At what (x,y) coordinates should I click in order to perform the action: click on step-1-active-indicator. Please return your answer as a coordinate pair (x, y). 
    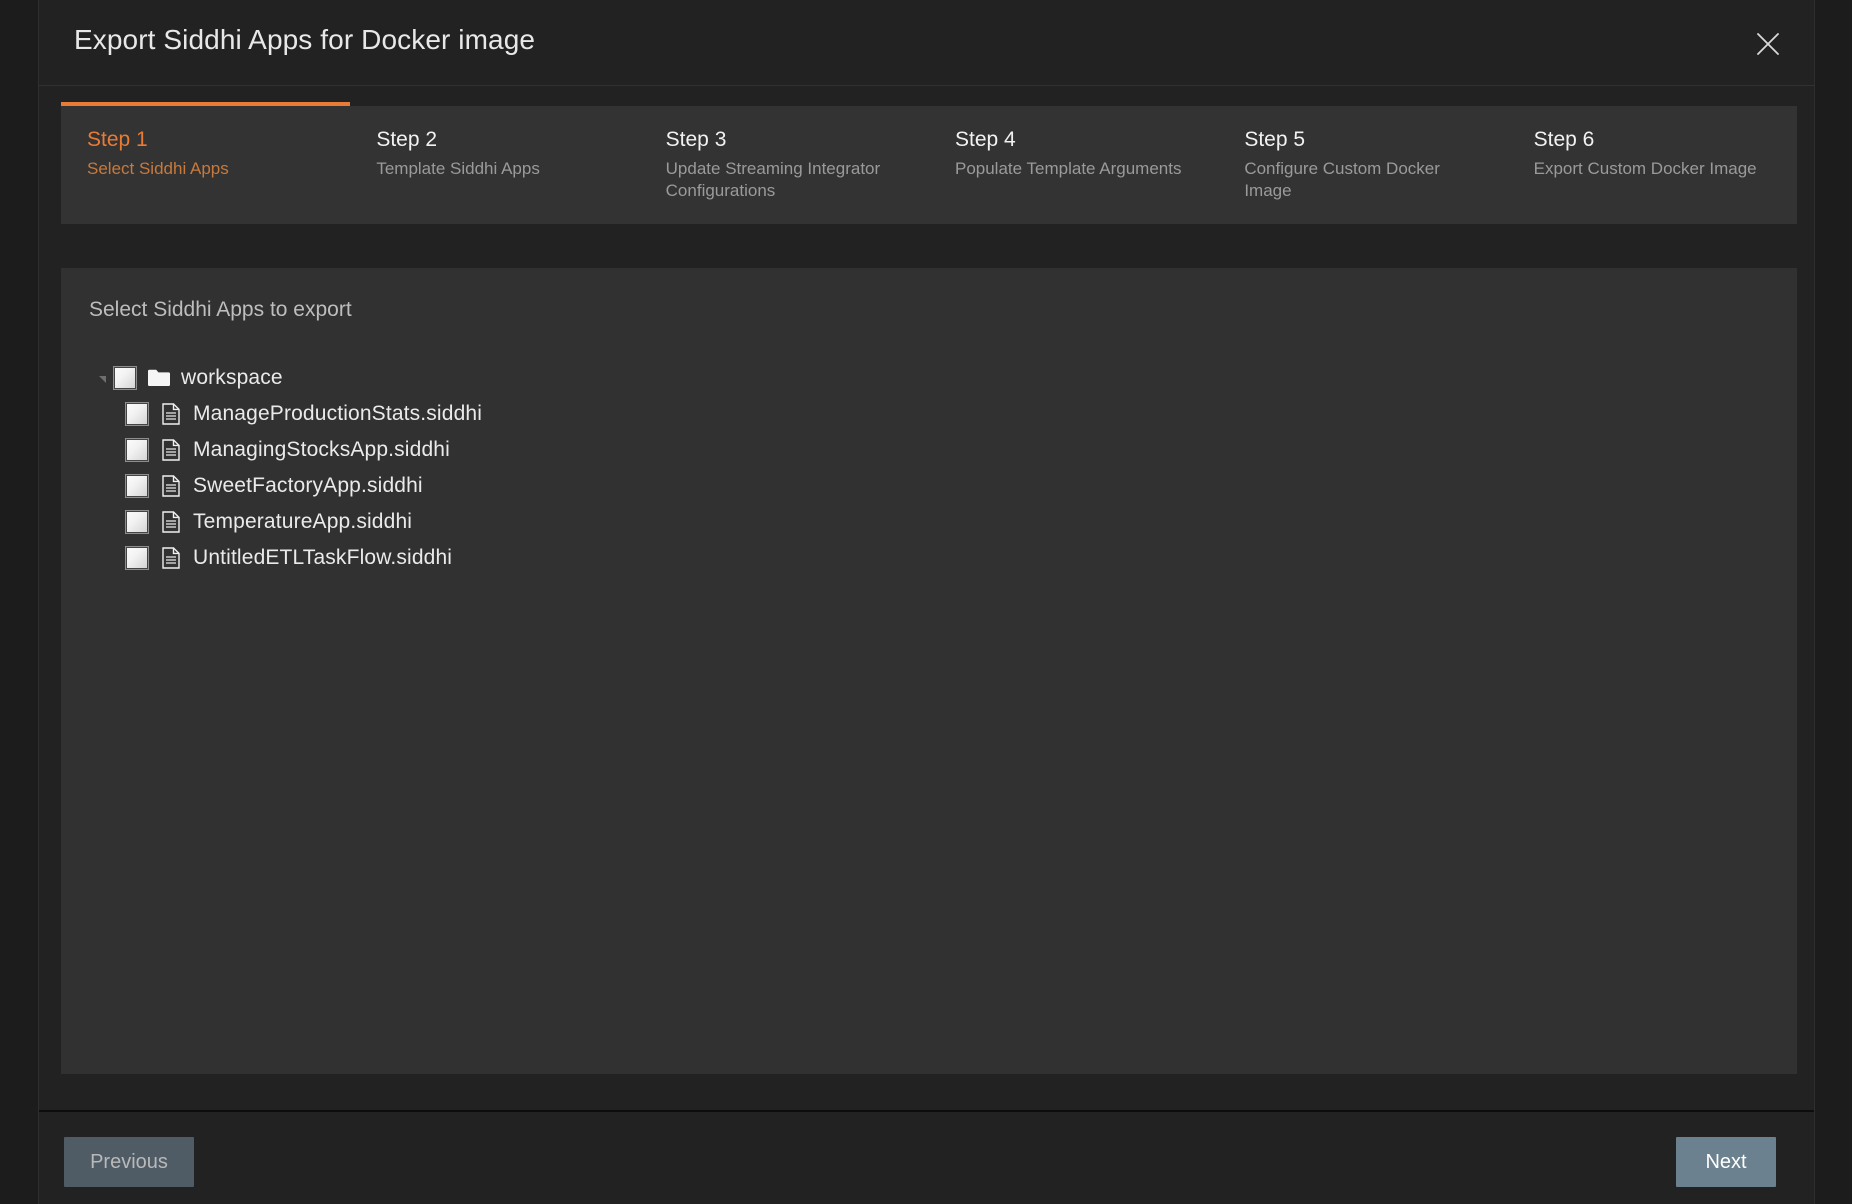
    Looking at the image, I should click on (206, 104).